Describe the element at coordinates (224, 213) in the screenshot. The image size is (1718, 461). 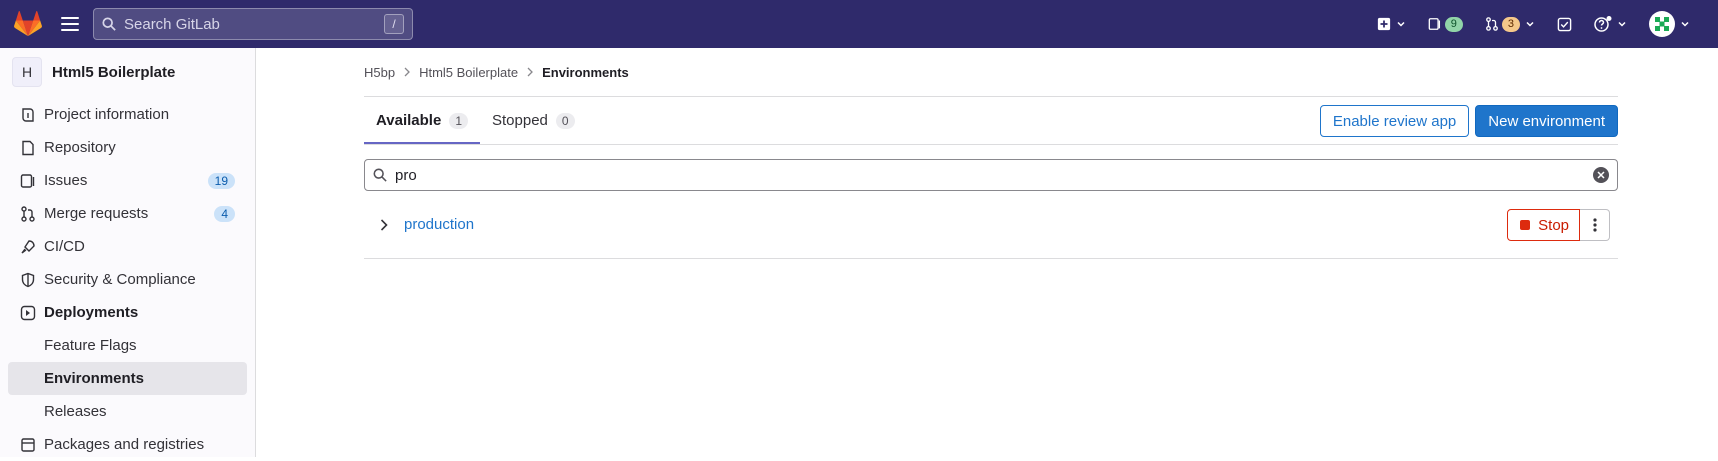
I see `mr-count-badge: 4` at that location.